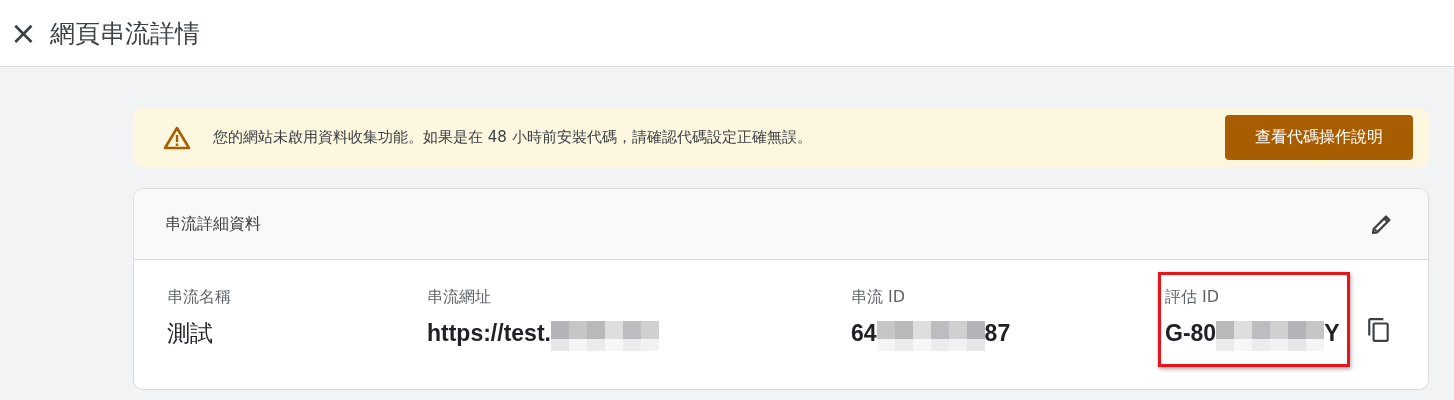  I want to click on field-label: 串流名稱, so click(199, 297).